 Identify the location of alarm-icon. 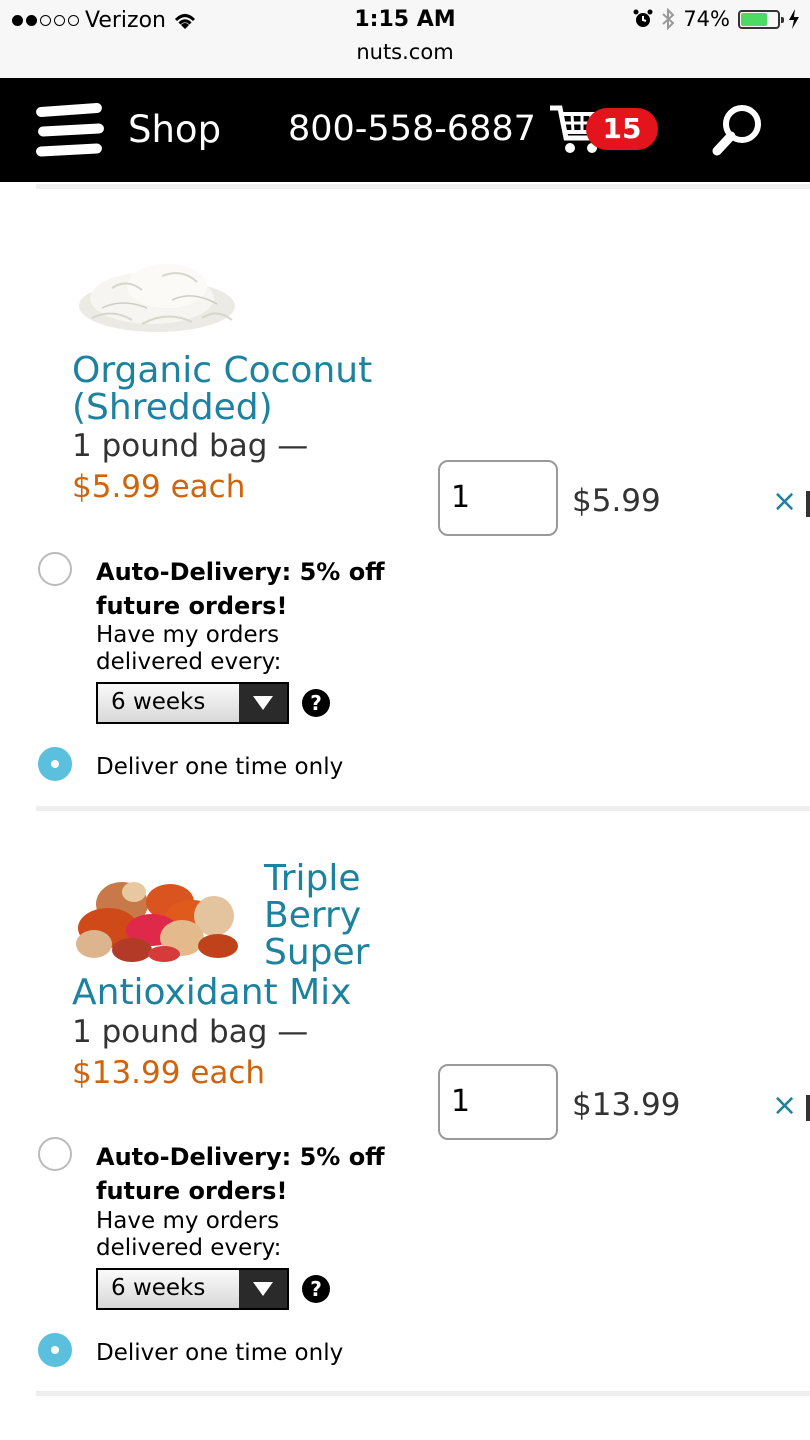
(643, 18).